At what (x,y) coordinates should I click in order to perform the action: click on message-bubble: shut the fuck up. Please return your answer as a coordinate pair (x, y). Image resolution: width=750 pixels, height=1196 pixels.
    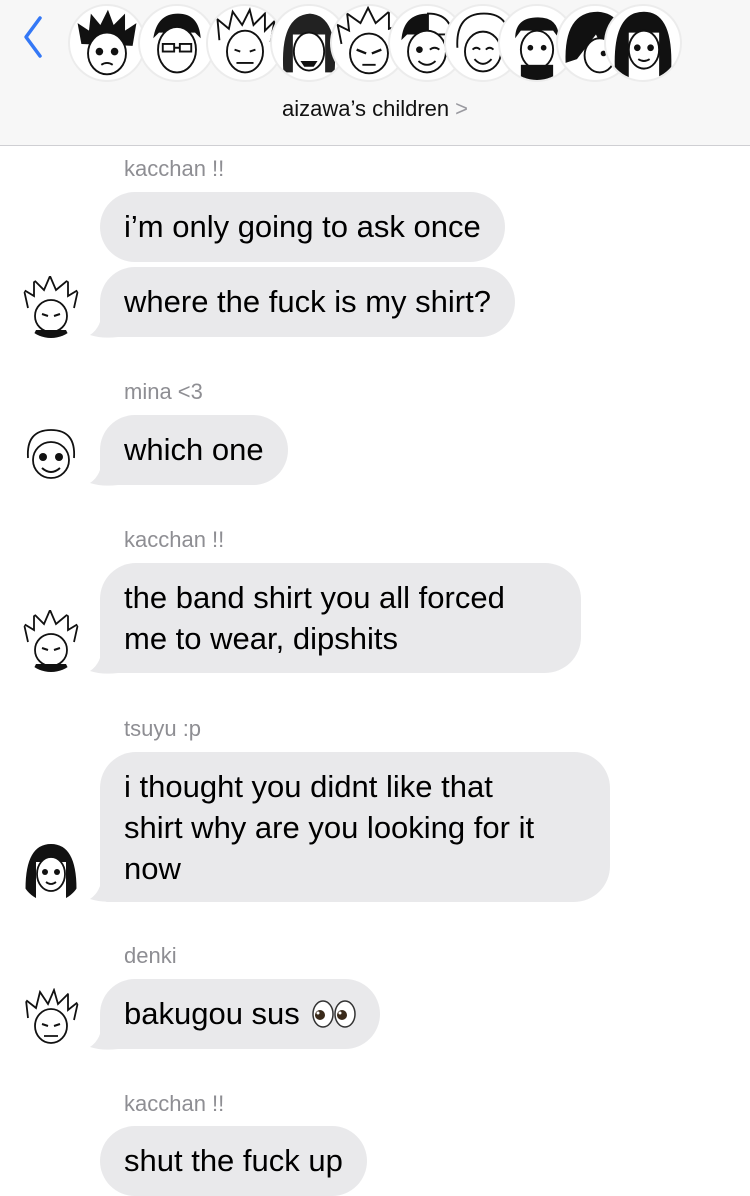
    Looking at the image, I should click on (233, 1161).